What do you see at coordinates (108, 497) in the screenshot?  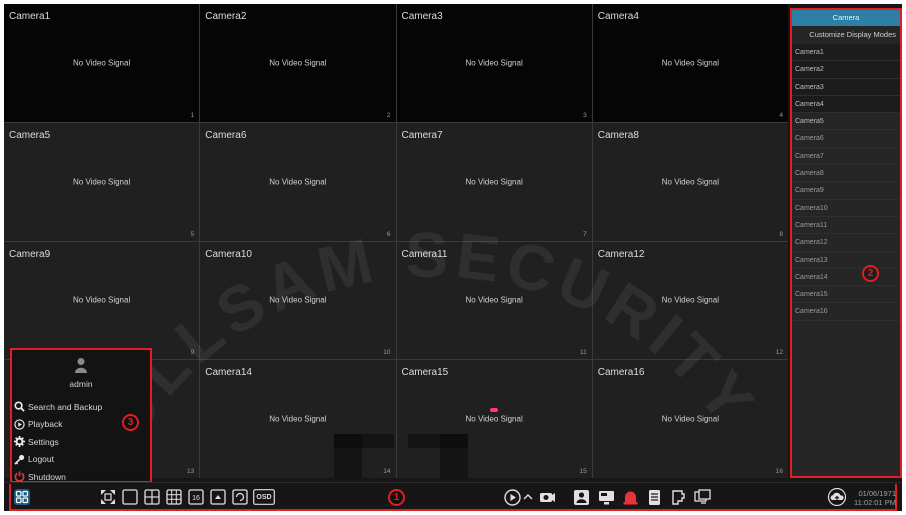 I see `fullscreen-button` at bounding box center [108, 497].